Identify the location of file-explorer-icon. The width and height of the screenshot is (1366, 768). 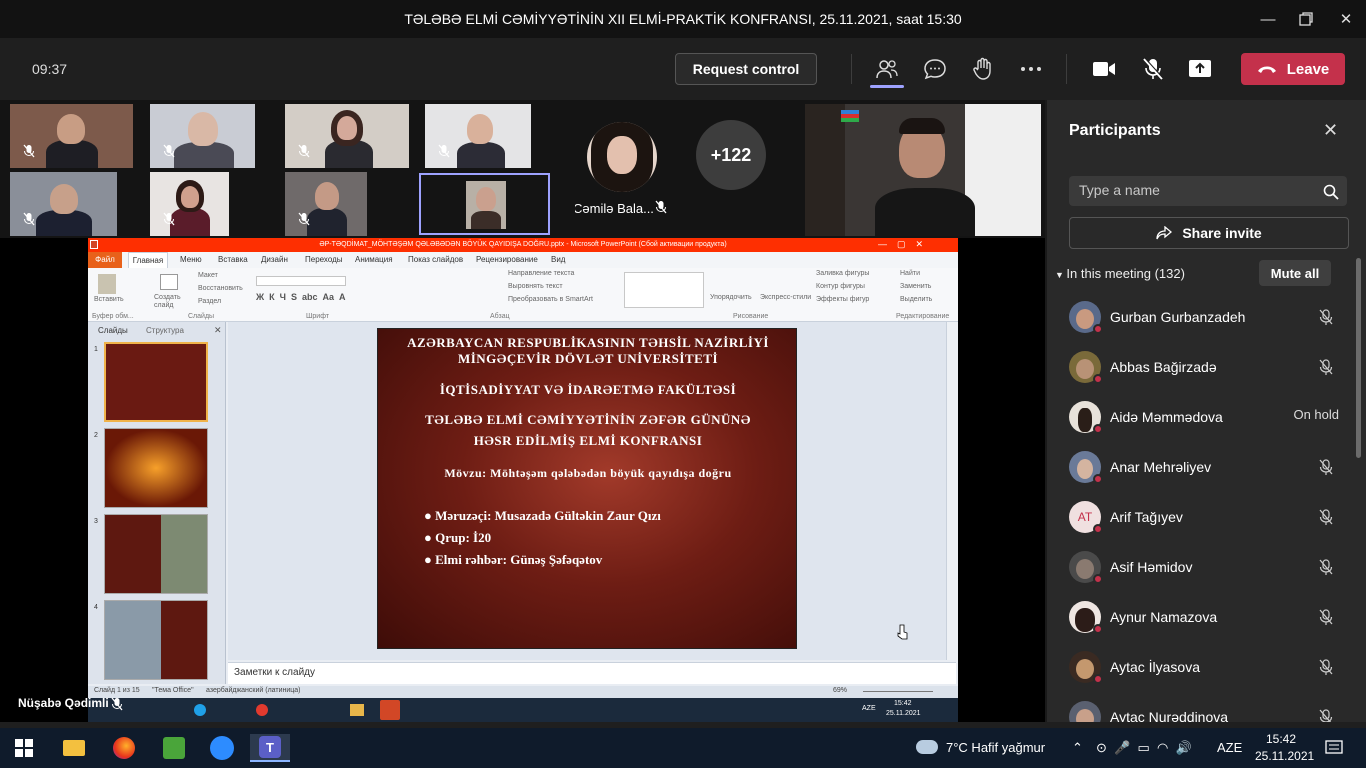
(74, 748).